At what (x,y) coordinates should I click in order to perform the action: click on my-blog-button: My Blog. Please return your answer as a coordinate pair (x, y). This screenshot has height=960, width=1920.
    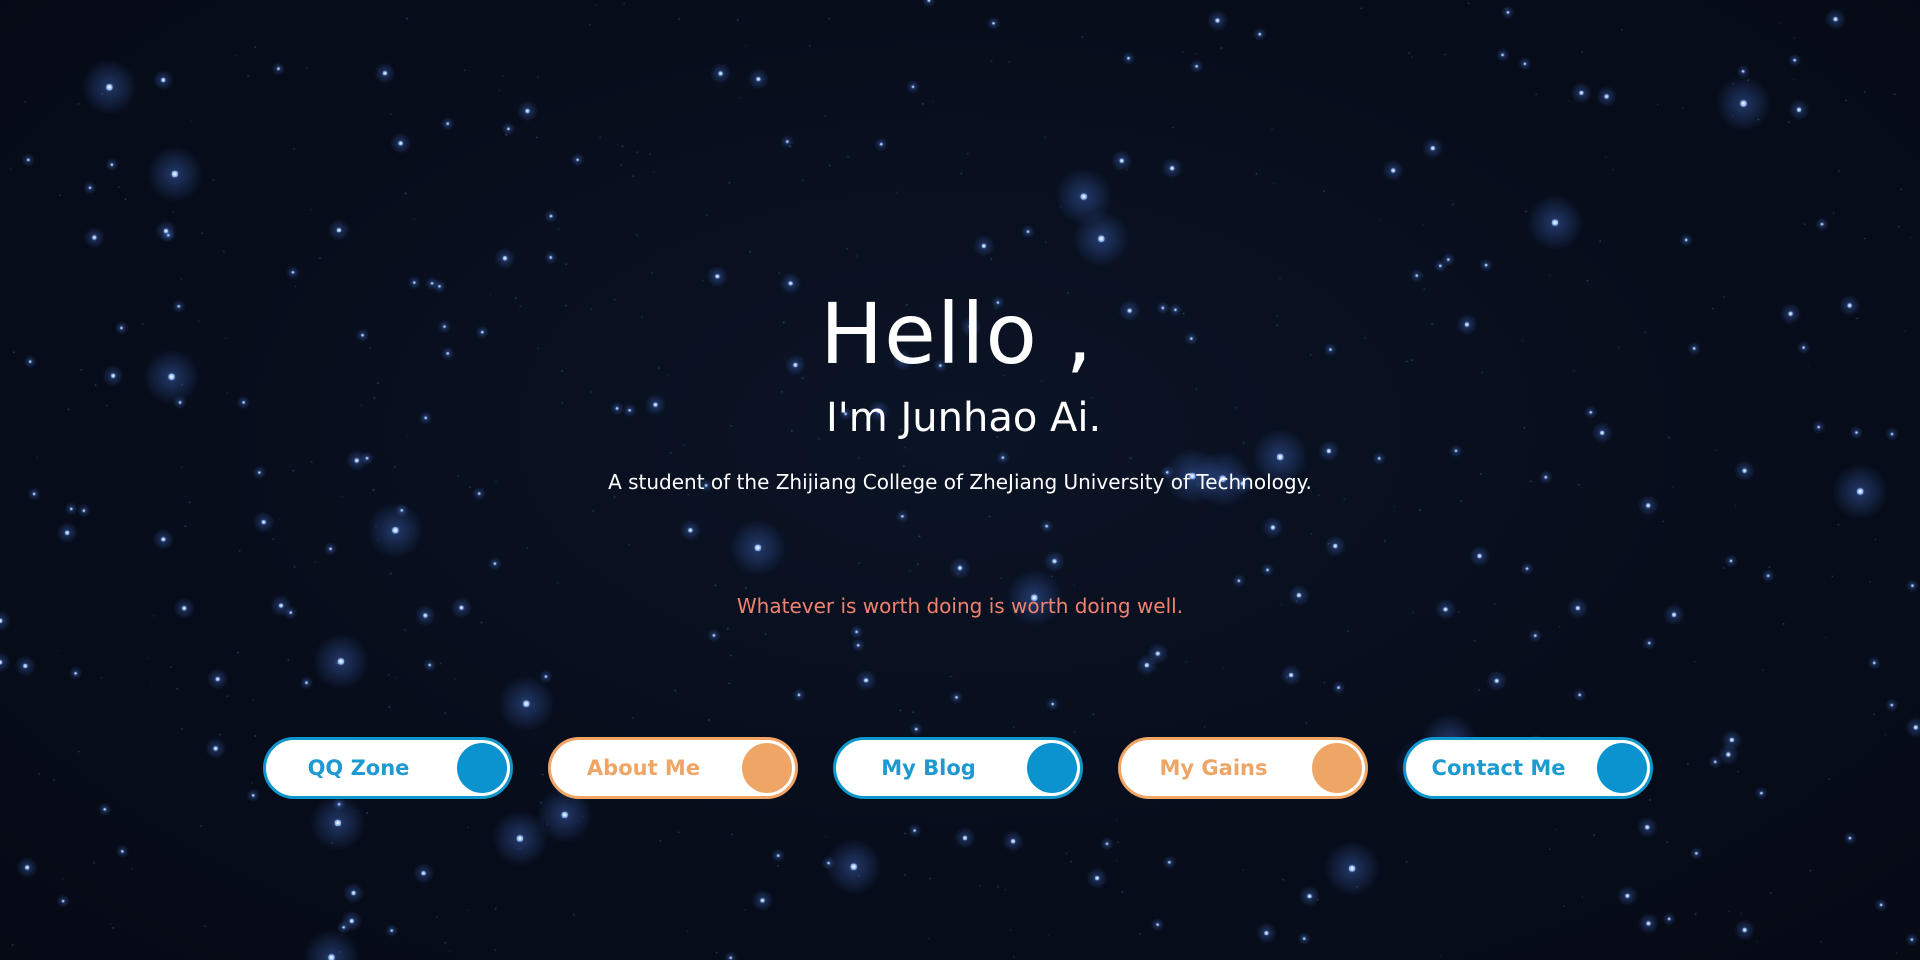
    Looking at the image, I should click on (958, 768).